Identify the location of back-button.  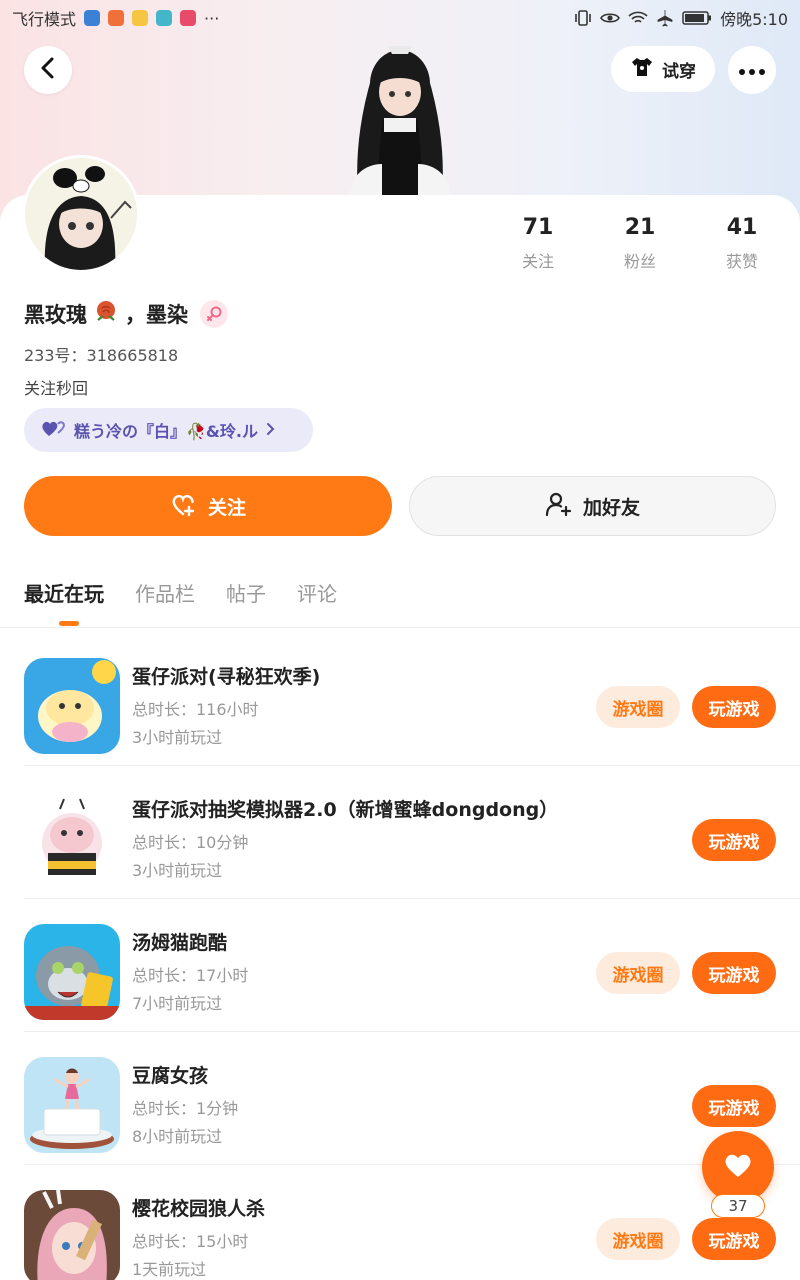
(48, 70).